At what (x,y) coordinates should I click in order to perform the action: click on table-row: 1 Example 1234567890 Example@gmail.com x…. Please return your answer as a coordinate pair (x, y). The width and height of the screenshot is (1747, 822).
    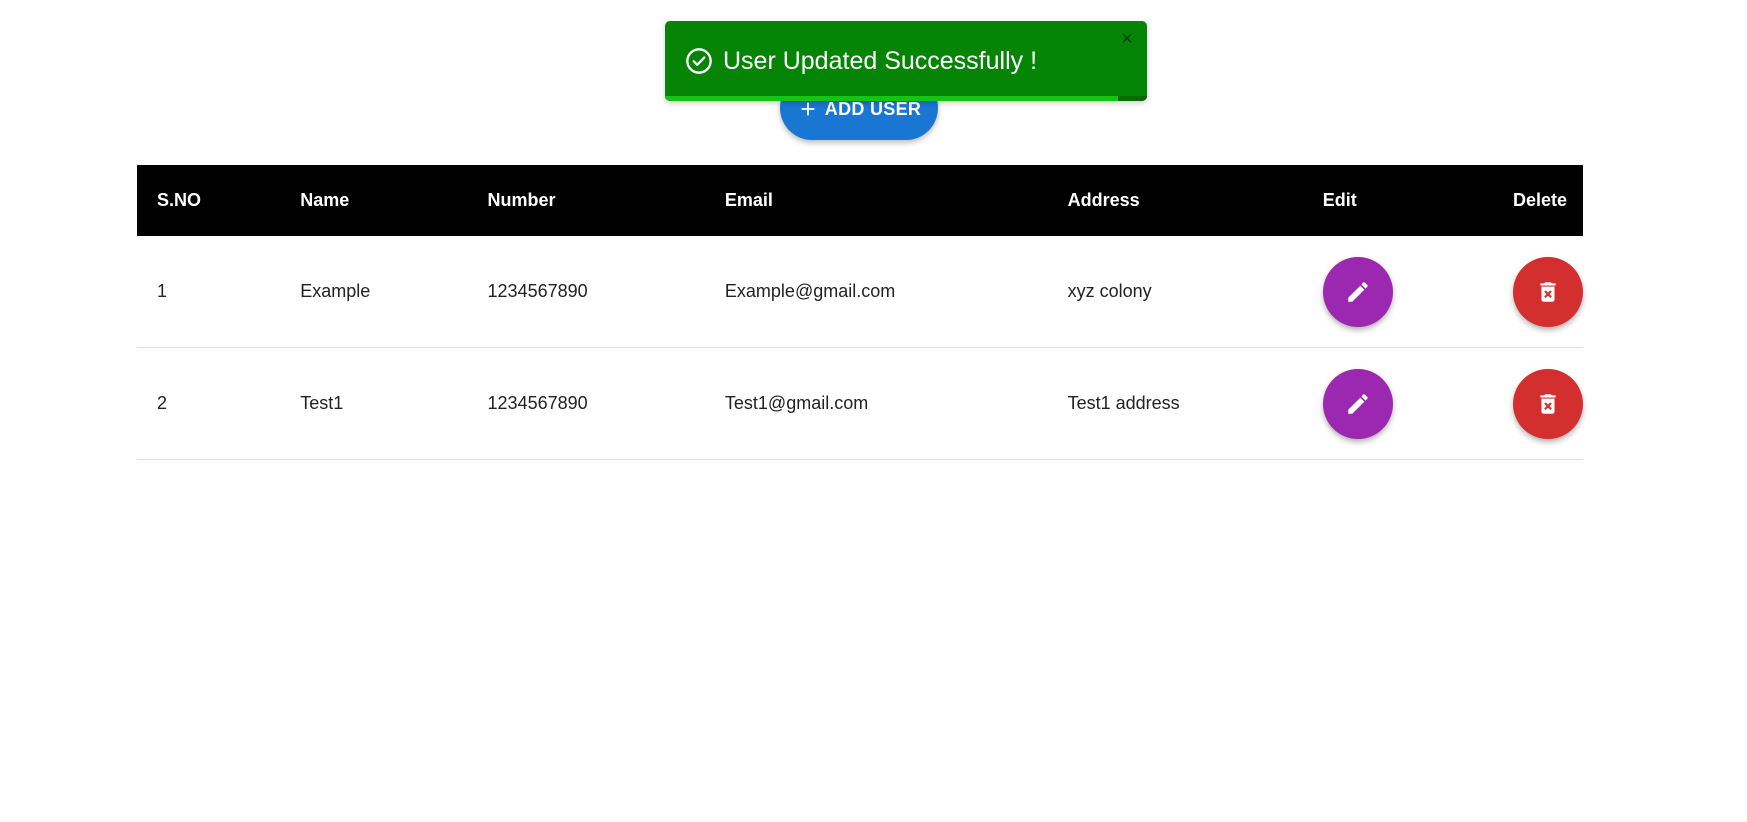
    Looking at the image, I should click on (860, 292).